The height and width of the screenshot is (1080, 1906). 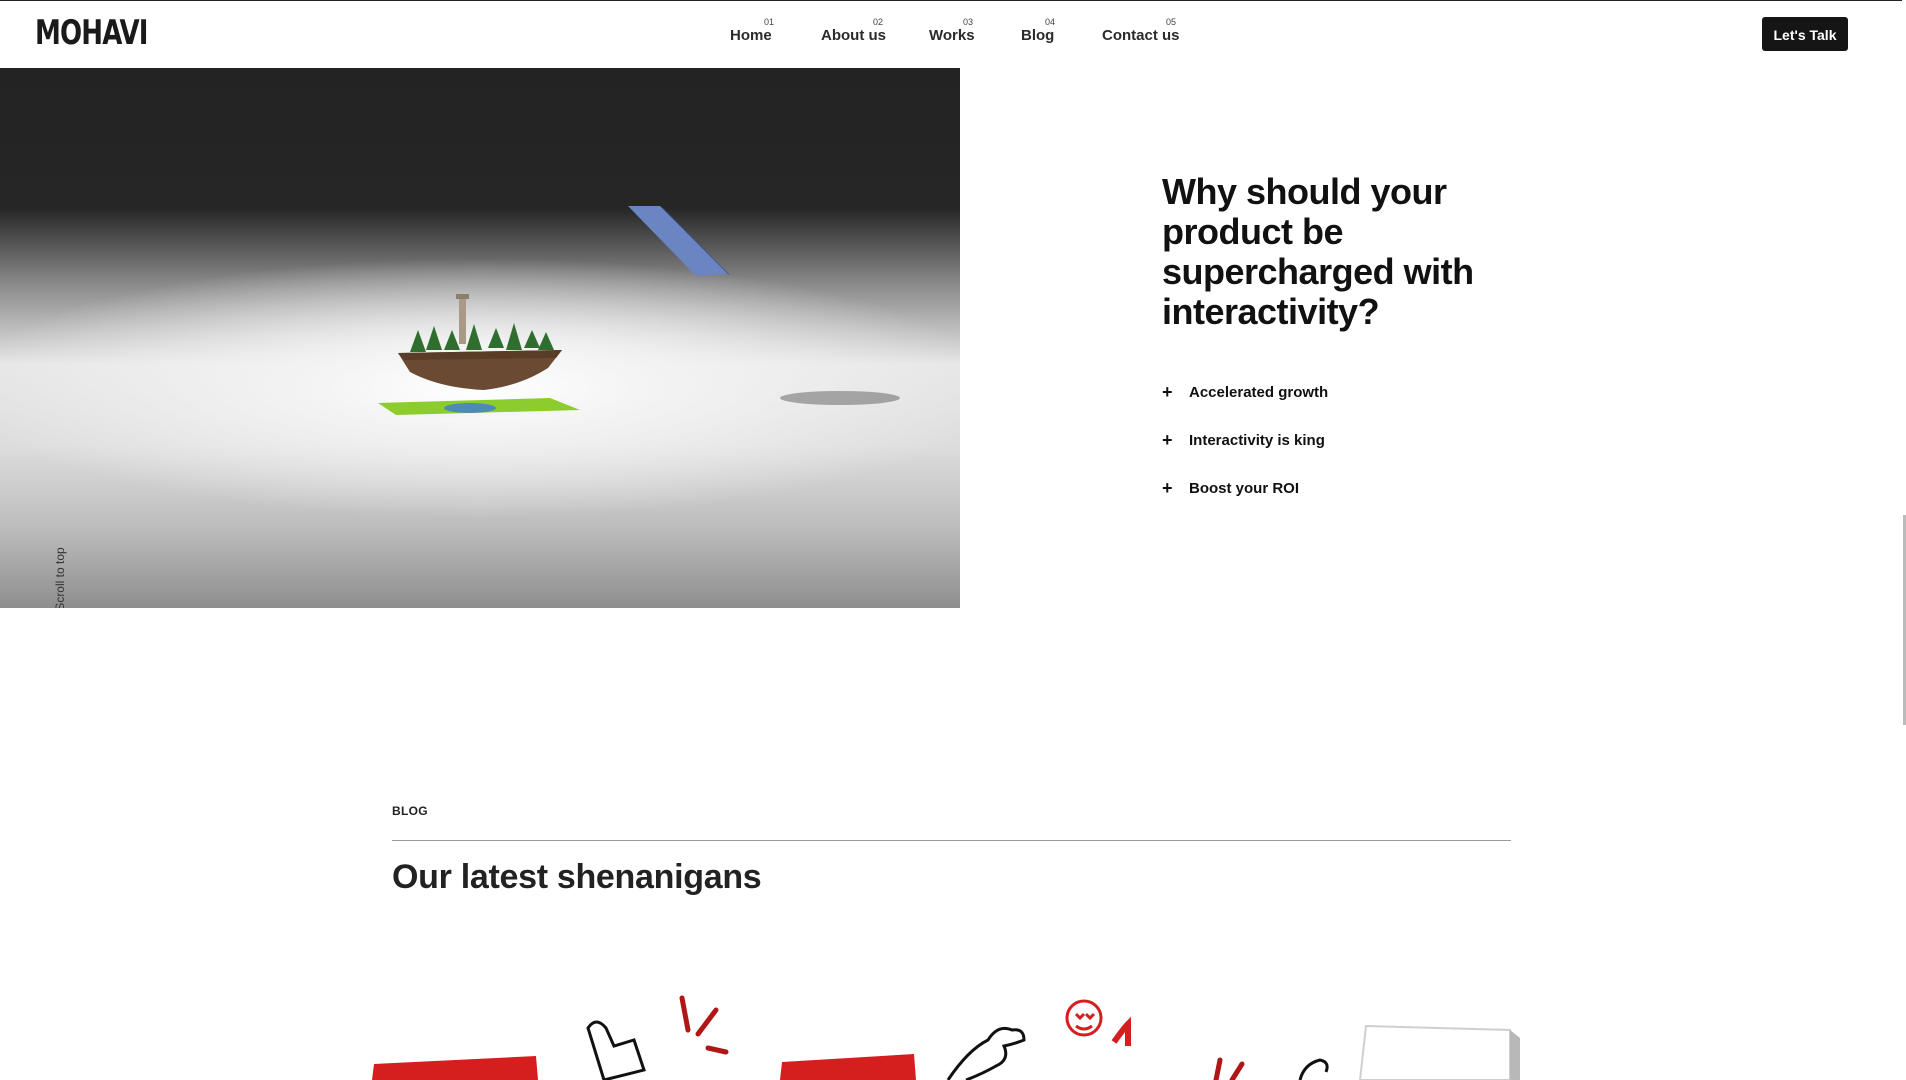 I want to click on hero-illustration, so click(x=631, y=313).